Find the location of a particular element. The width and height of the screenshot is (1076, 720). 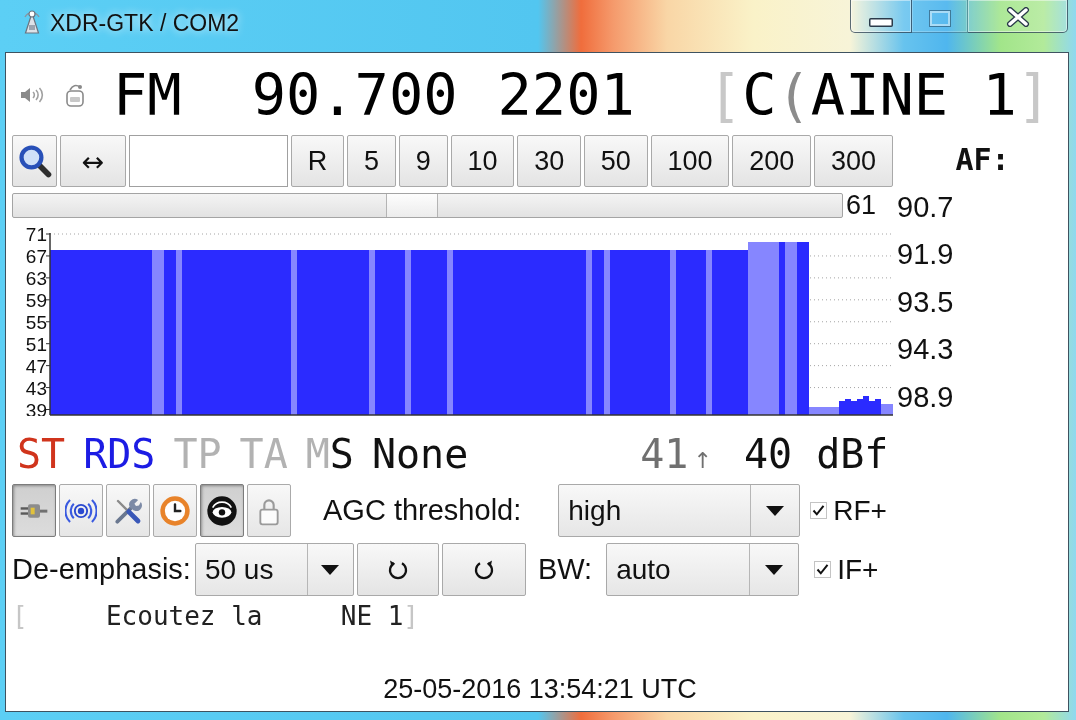

y-axis-label: 51 is located at coordinates (36, 344).